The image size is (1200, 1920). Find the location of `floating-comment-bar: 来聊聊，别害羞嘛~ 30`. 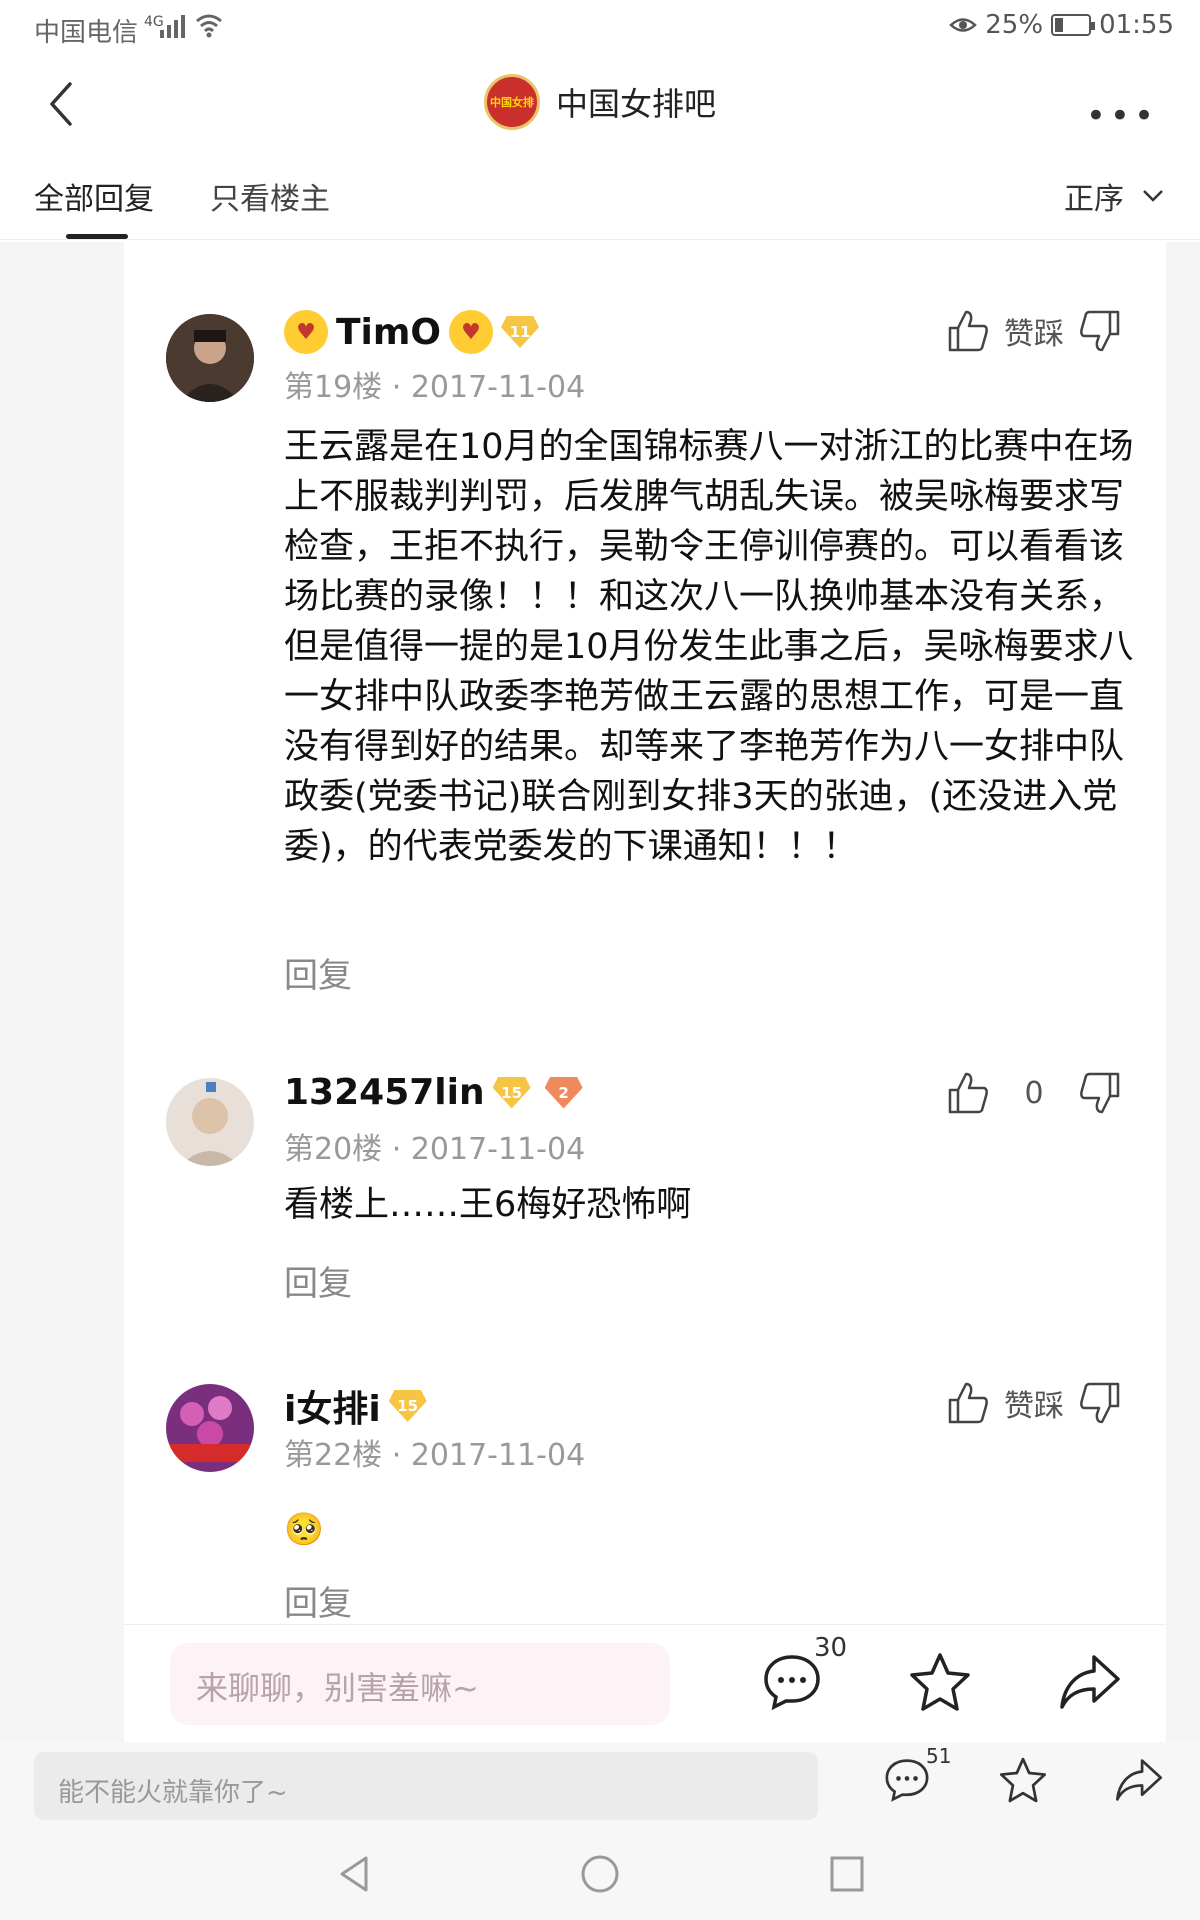

floating-comment-bar: 来聊聊，别害羞嘛~ 30 is located at coordinates (645, 1683).